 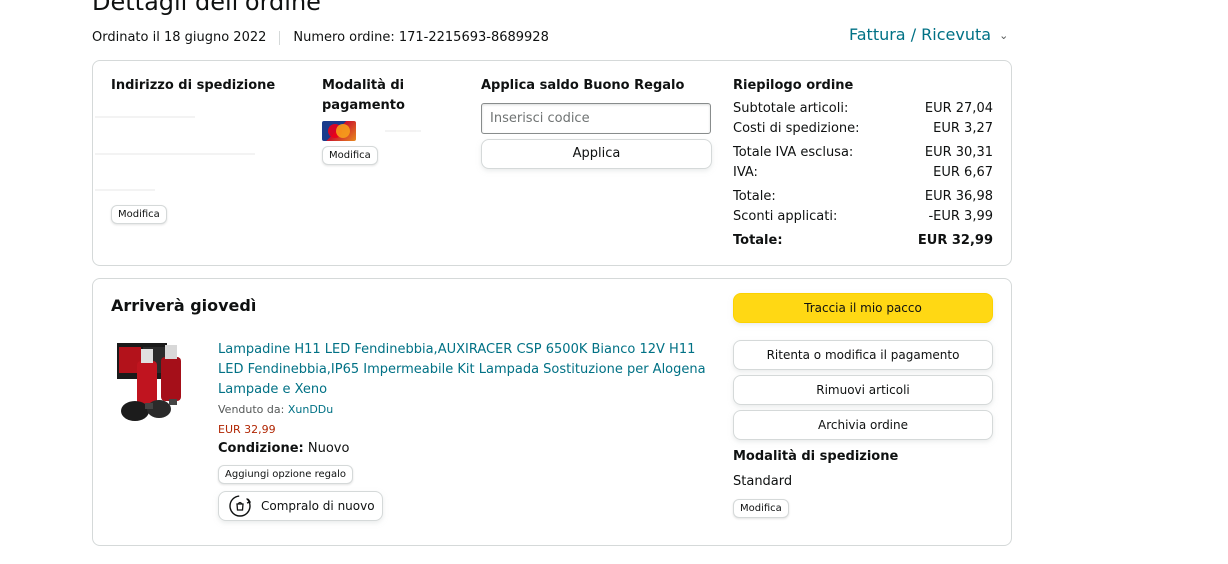 What do you see at coordinates (350, 155) in the screenshot?
I see `edit-payment-button: Modifica` at bounding box center [350, 155].